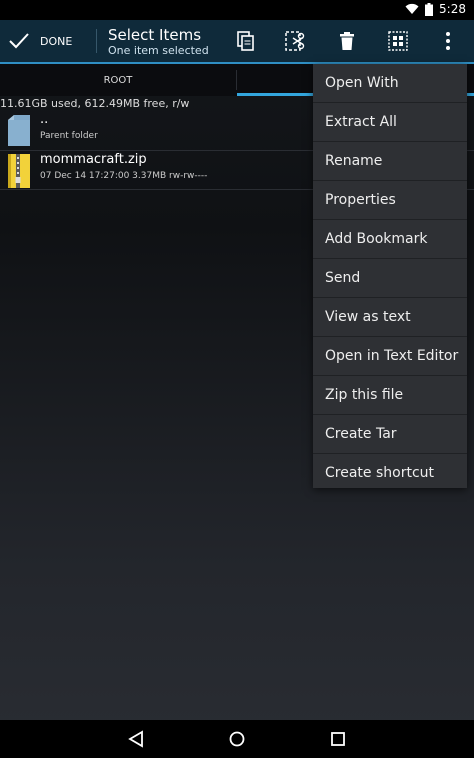 Image resolution: width=474 pixels, height=758 pixels. I want to click on done-label: DONE, so click(56, 41).